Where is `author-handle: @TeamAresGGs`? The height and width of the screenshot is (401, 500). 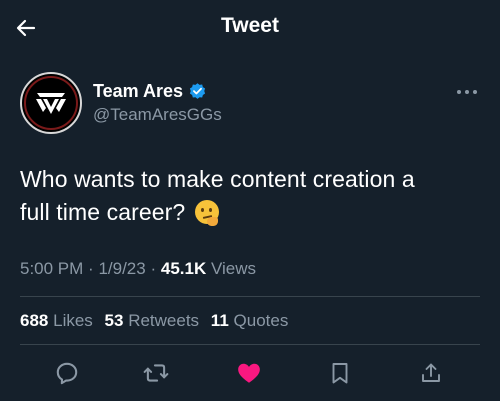 author-handle: @TeamAresGGs is located at coordinates (157, 115).